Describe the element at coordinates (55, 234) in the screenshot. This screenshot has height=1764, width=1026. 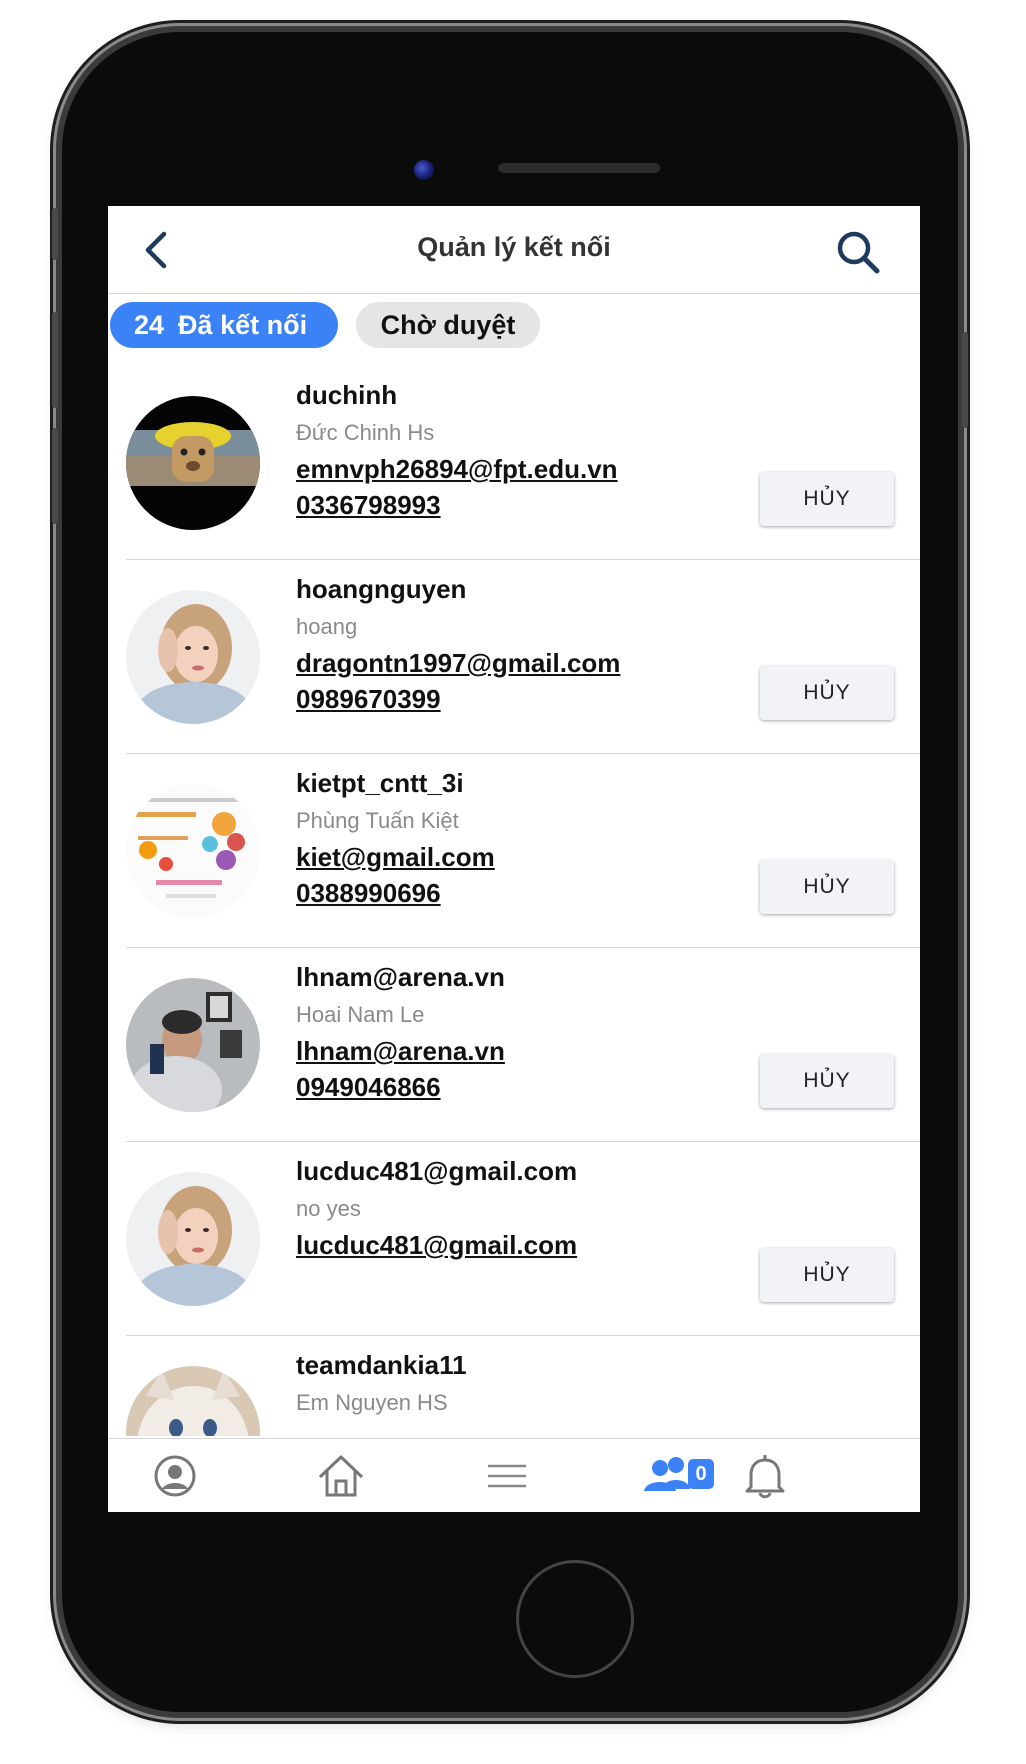
I see `silent-switch` at that location.